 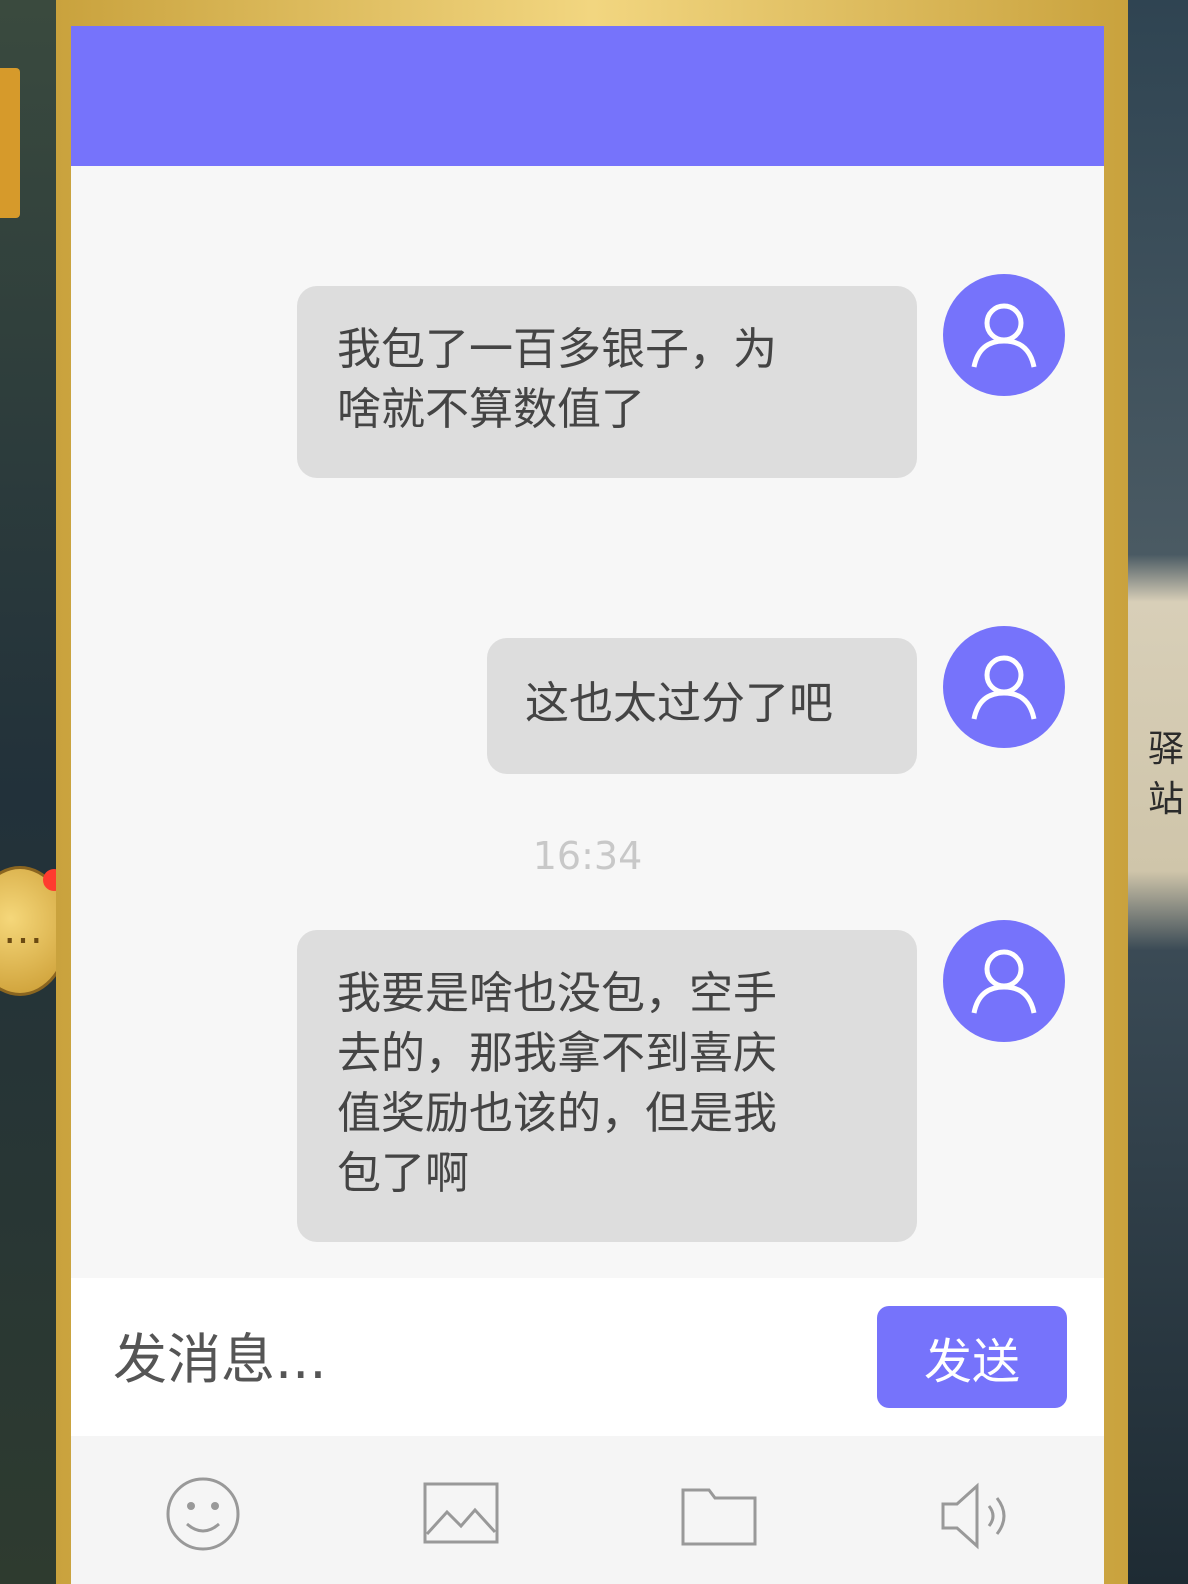 I want to click on message-bubble: 我要是啥也没包，空手 去的，那我拿不到喜庆 值奖励也该的，但是我 包了啊, so click(x=607, y=1086).